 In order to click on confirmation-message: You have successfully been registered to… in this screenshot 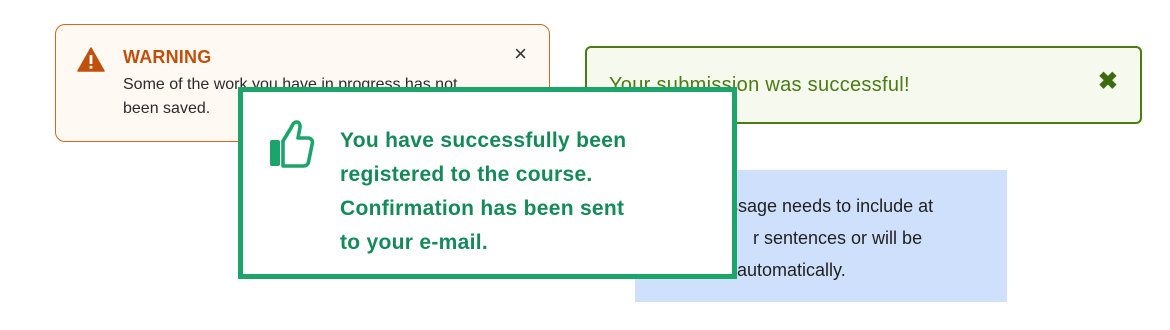, I will do `click(520, 192)`.